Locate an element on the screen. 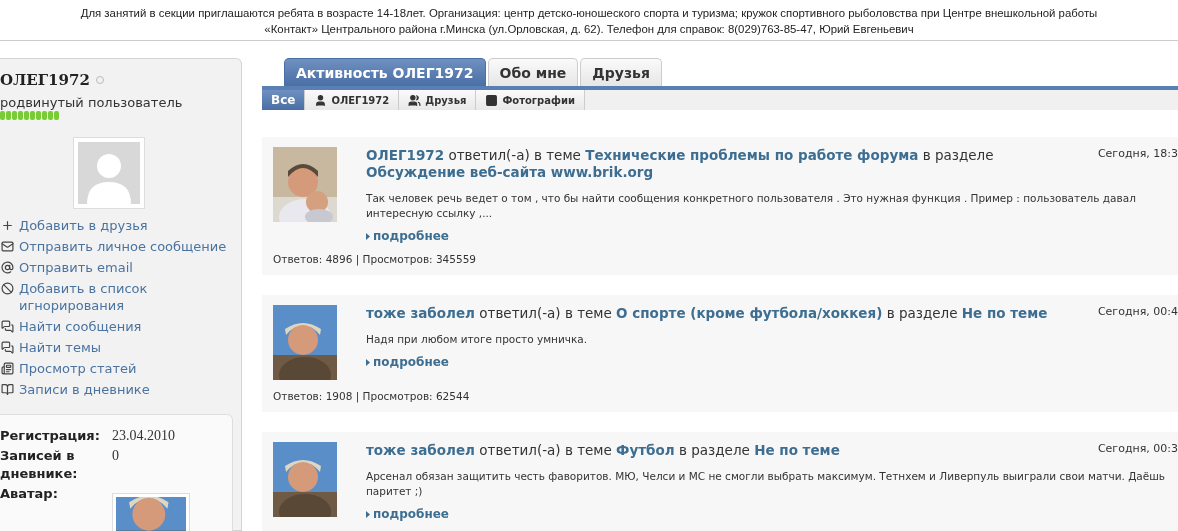  thread-stats: Ответов: 1908 | Просмотров: 62544 is located at coordinates (372, 396).